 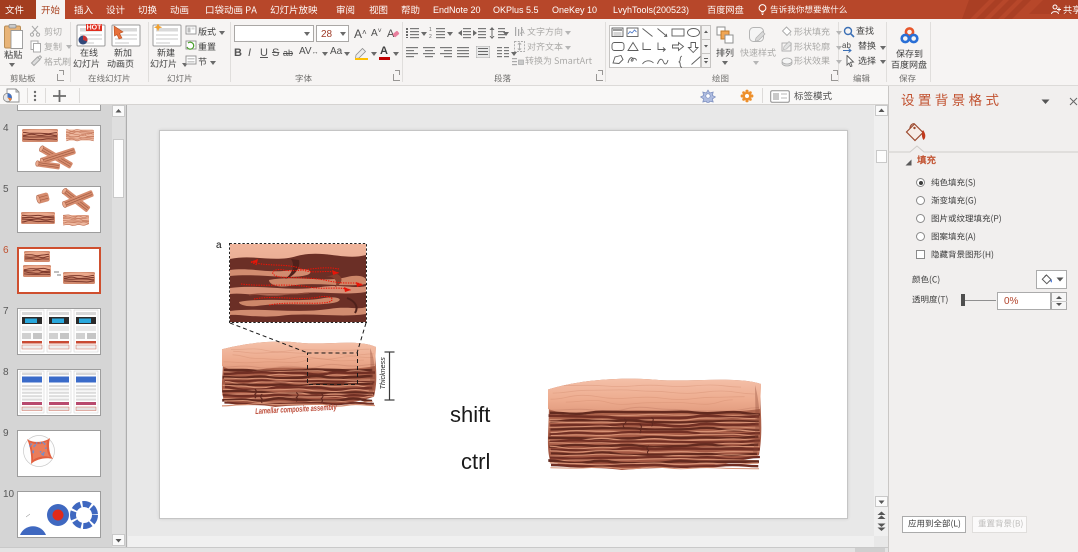 What do you see at coordinates (430, 30) in the screenshot?
I see `svg-text: 1` at bounding box center [430, 30].